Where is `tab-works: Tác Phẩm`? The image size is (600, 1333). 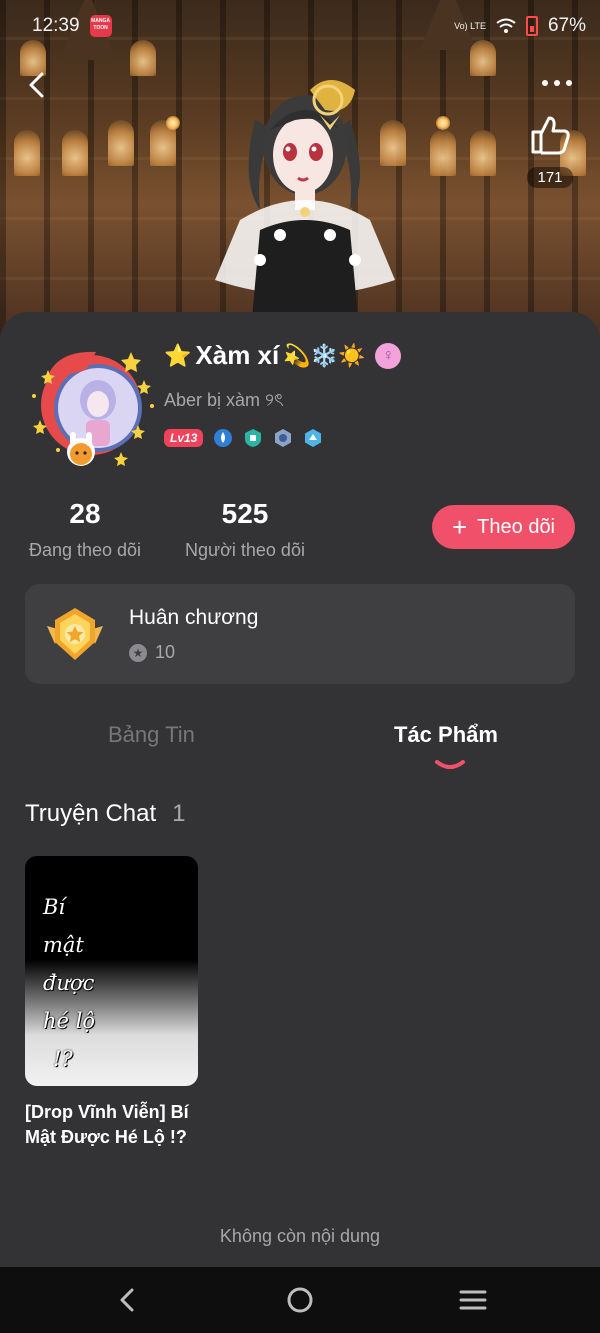 tab-works: Tác Phẩm is located at coordinates (446, 735).